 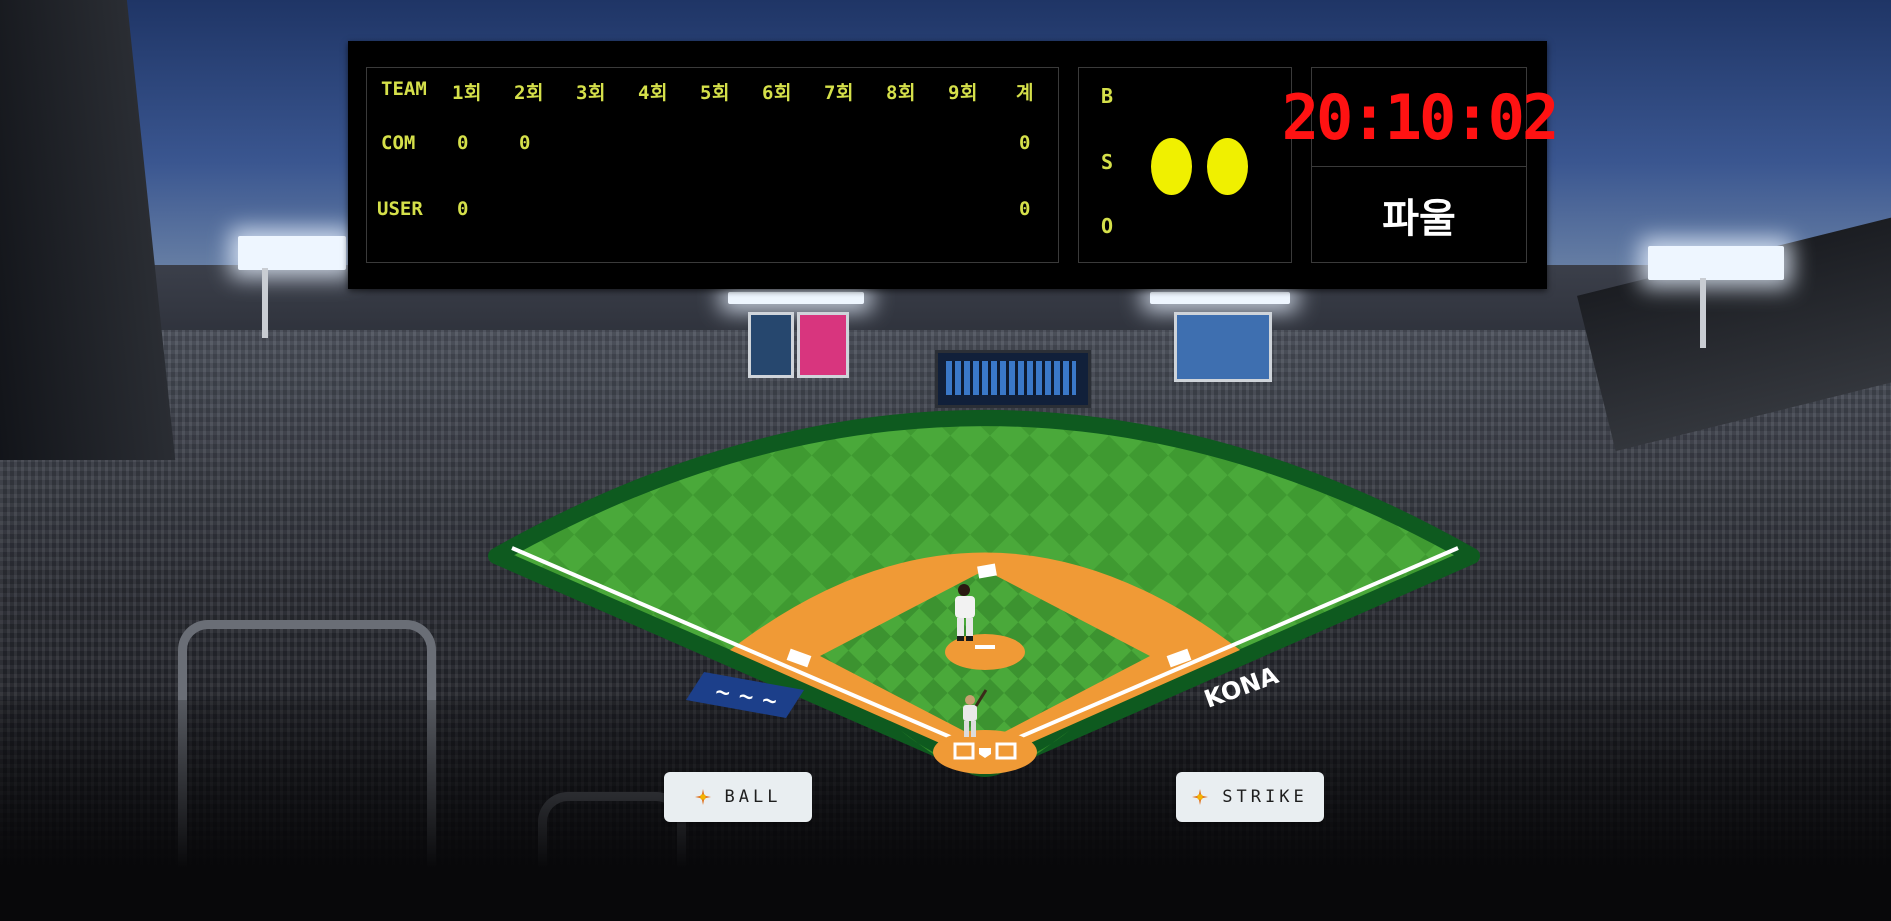 I want to click on strike-count-label: S, so click(x=1107, y=162).